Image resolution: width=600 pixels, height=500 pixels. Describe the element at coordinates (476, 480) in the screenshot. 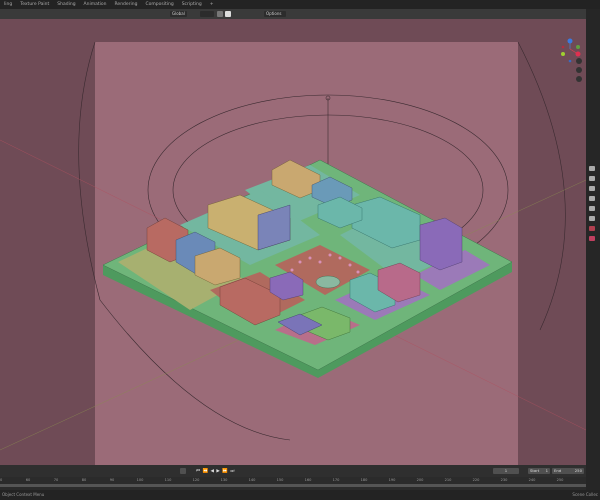

I see `frame-tick: 220` at that location.